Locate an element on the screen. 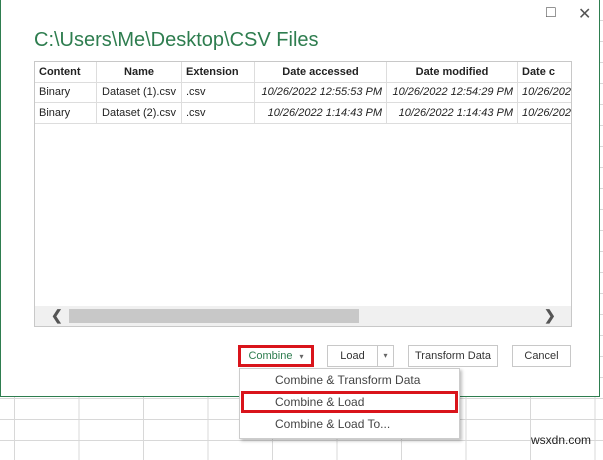 This screenshot has width=603, height=460. dialog-title: C:\Users\Me\Desktop\CSV Files is located at coordinates (176, 40).